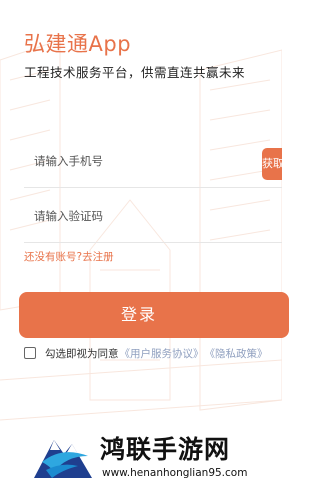  What do you see at coordinates (69, 256) in the screenshot?
I see `register-link: 还没有账号?去注册` at bounding box center [69, 256].